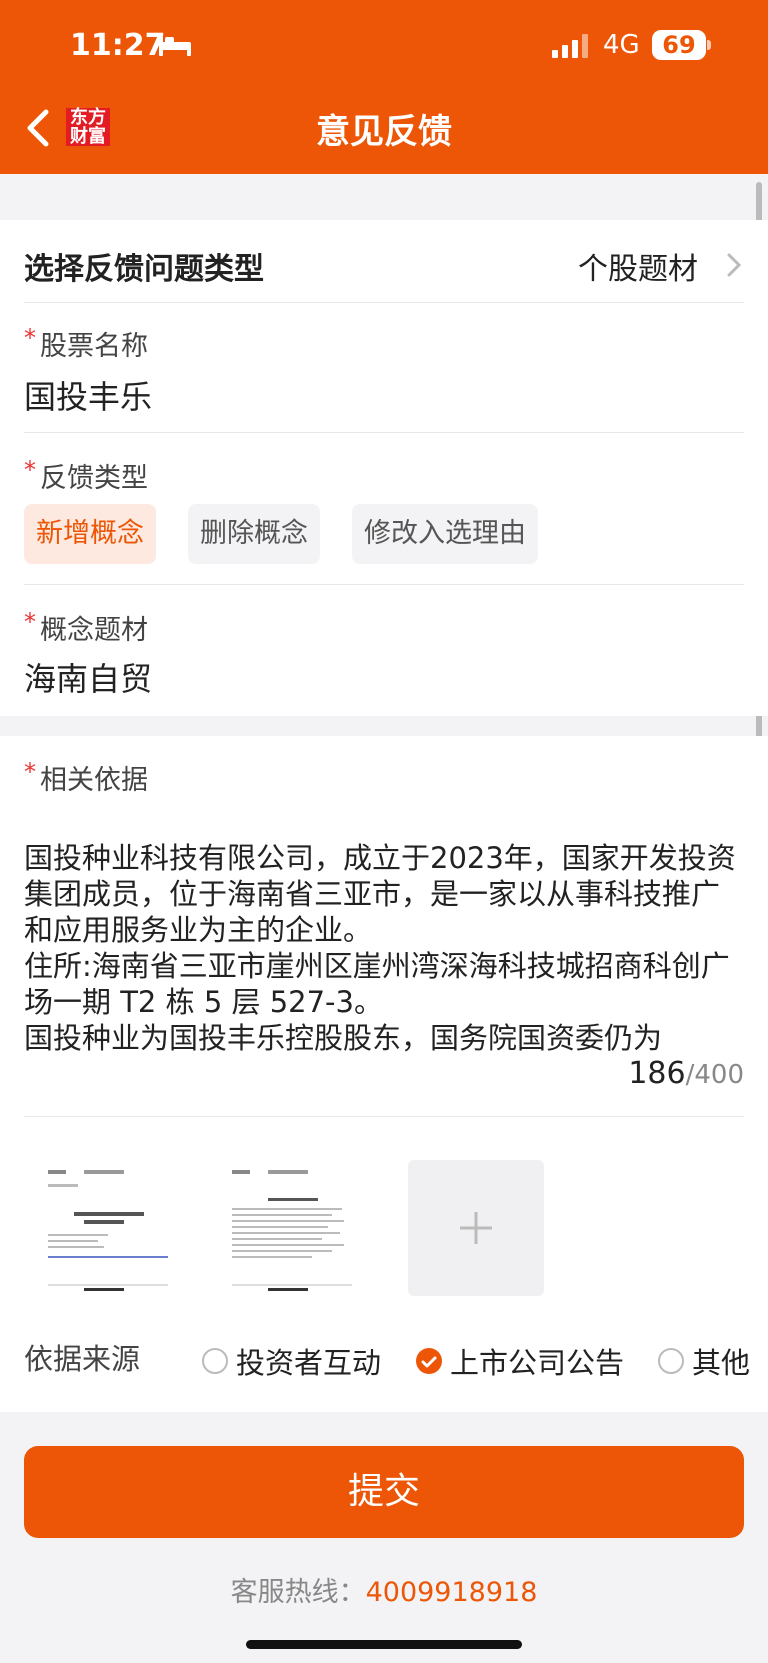  I want to click on home-indicator, so click(384, 1644).